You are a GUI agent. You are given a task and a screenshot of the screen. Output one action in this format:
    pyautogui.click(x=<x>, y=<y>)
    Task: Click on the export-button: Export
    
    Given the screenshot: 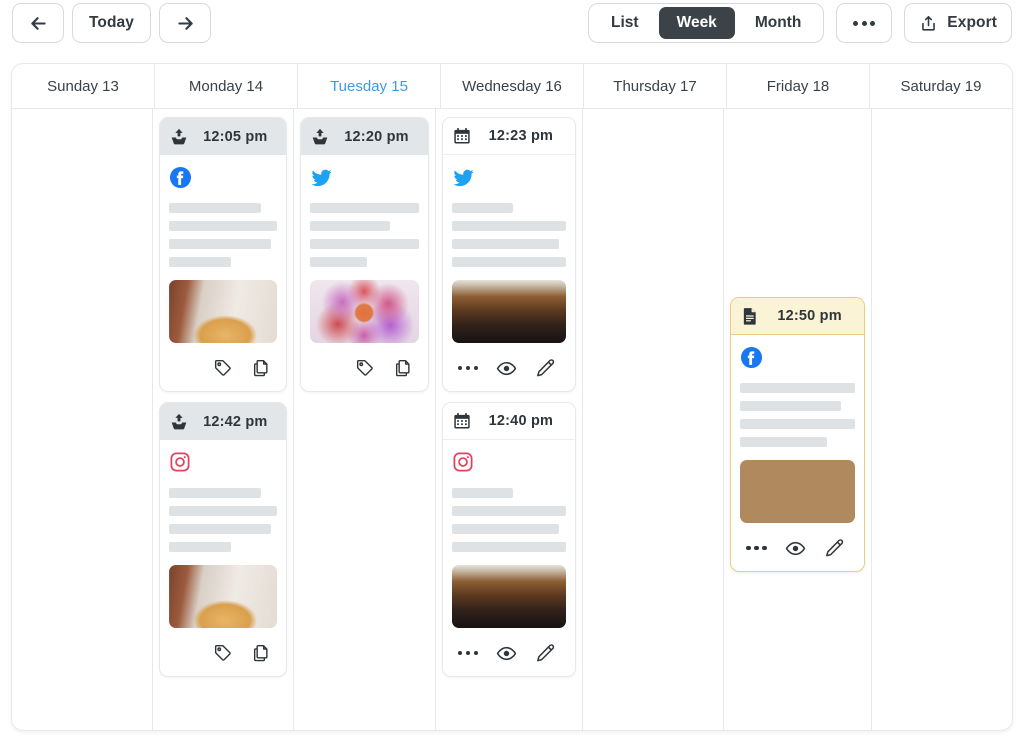 What is the action you would take?
    pyautogui.click(x=958, y=23)
    